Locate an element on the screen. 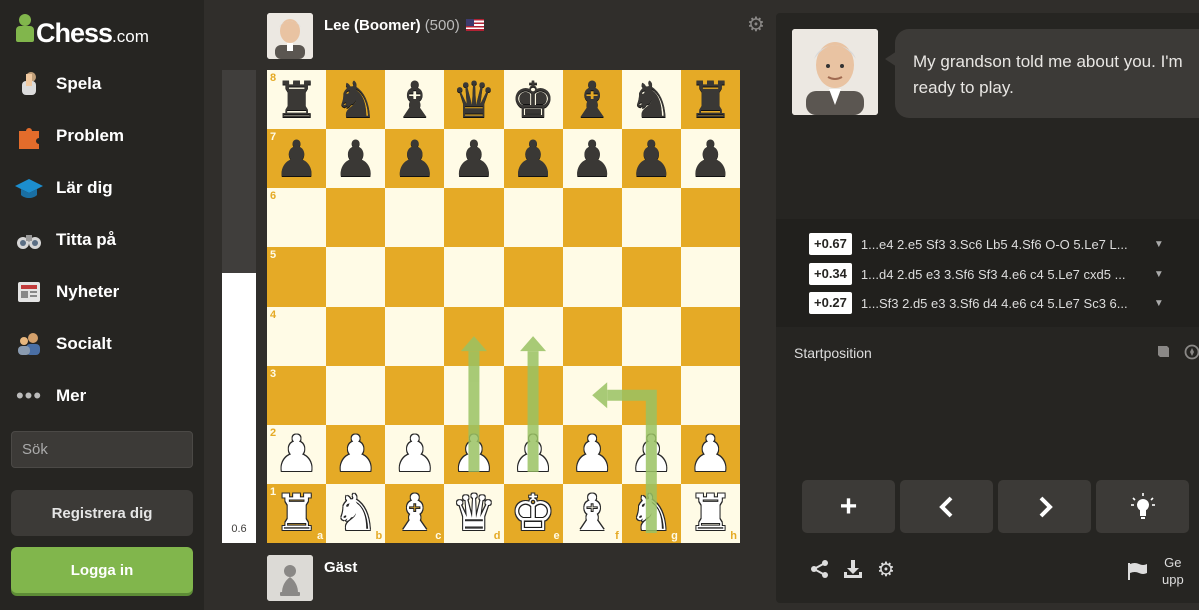  black-queen: ♛ is located at coordinates (473, 99).